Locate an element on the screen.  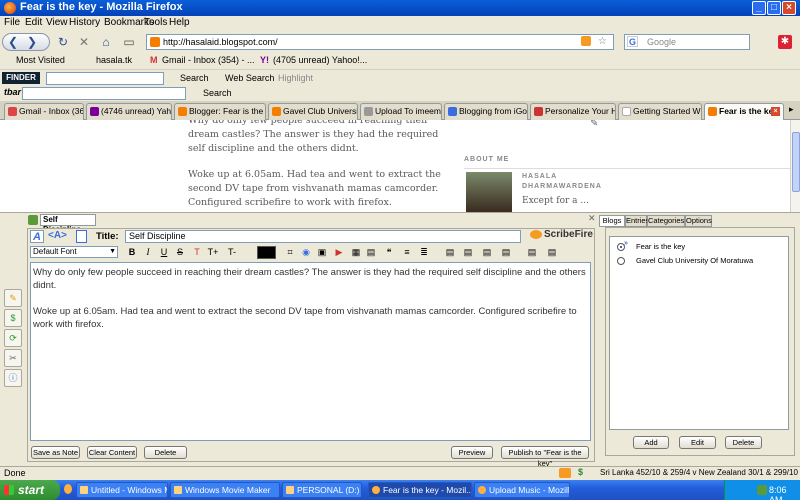
menu-view: View is located at coordinates (57, 22).